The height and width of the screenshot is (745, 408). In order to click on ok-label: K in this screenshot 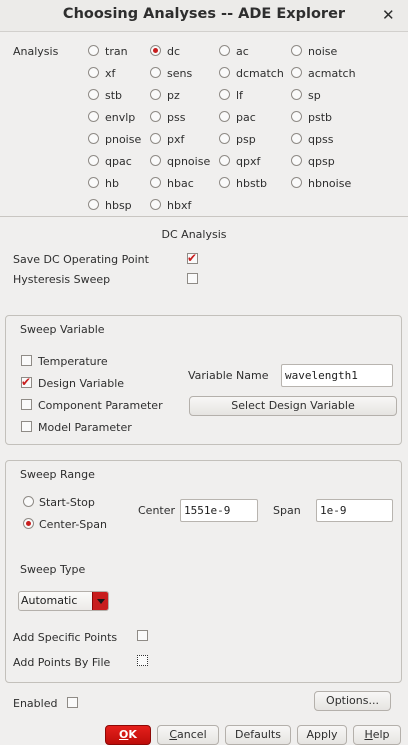, I will do `click(132, 734)`.